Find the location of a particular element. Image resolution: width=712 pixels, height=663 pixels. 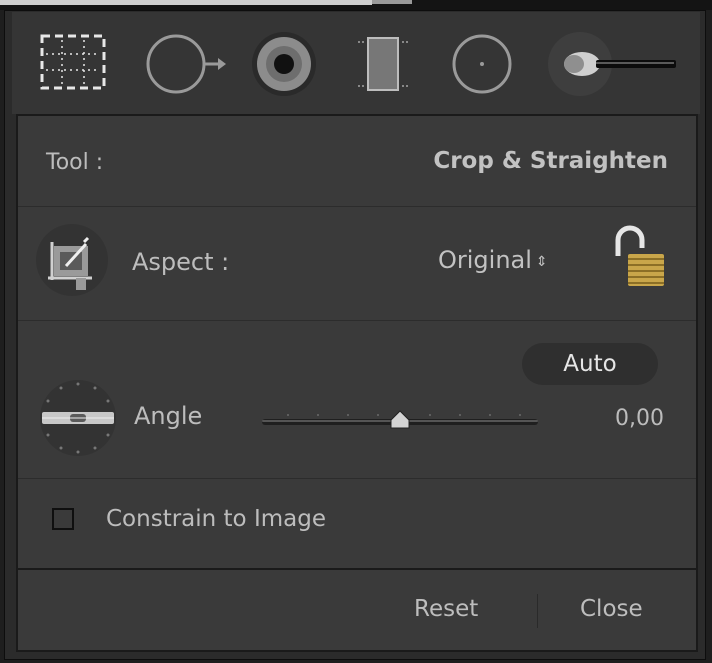

angle-slider-thumb is located at coordinates (400, 419).